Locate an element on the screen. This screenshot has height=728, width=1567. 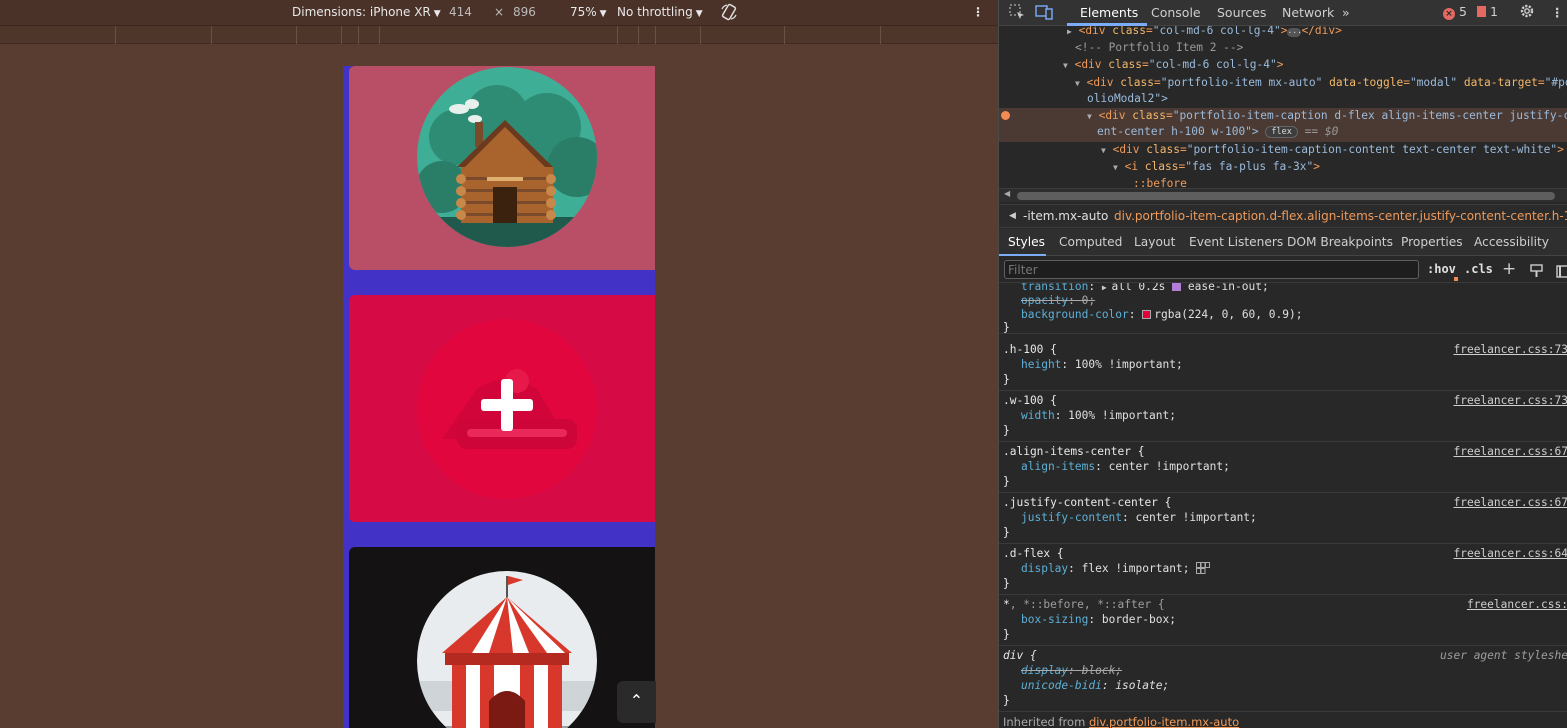
dom-node-caption-wrap: ent-center h-100 w-100"> flex == $0 is located at coordinates (1218, 131).